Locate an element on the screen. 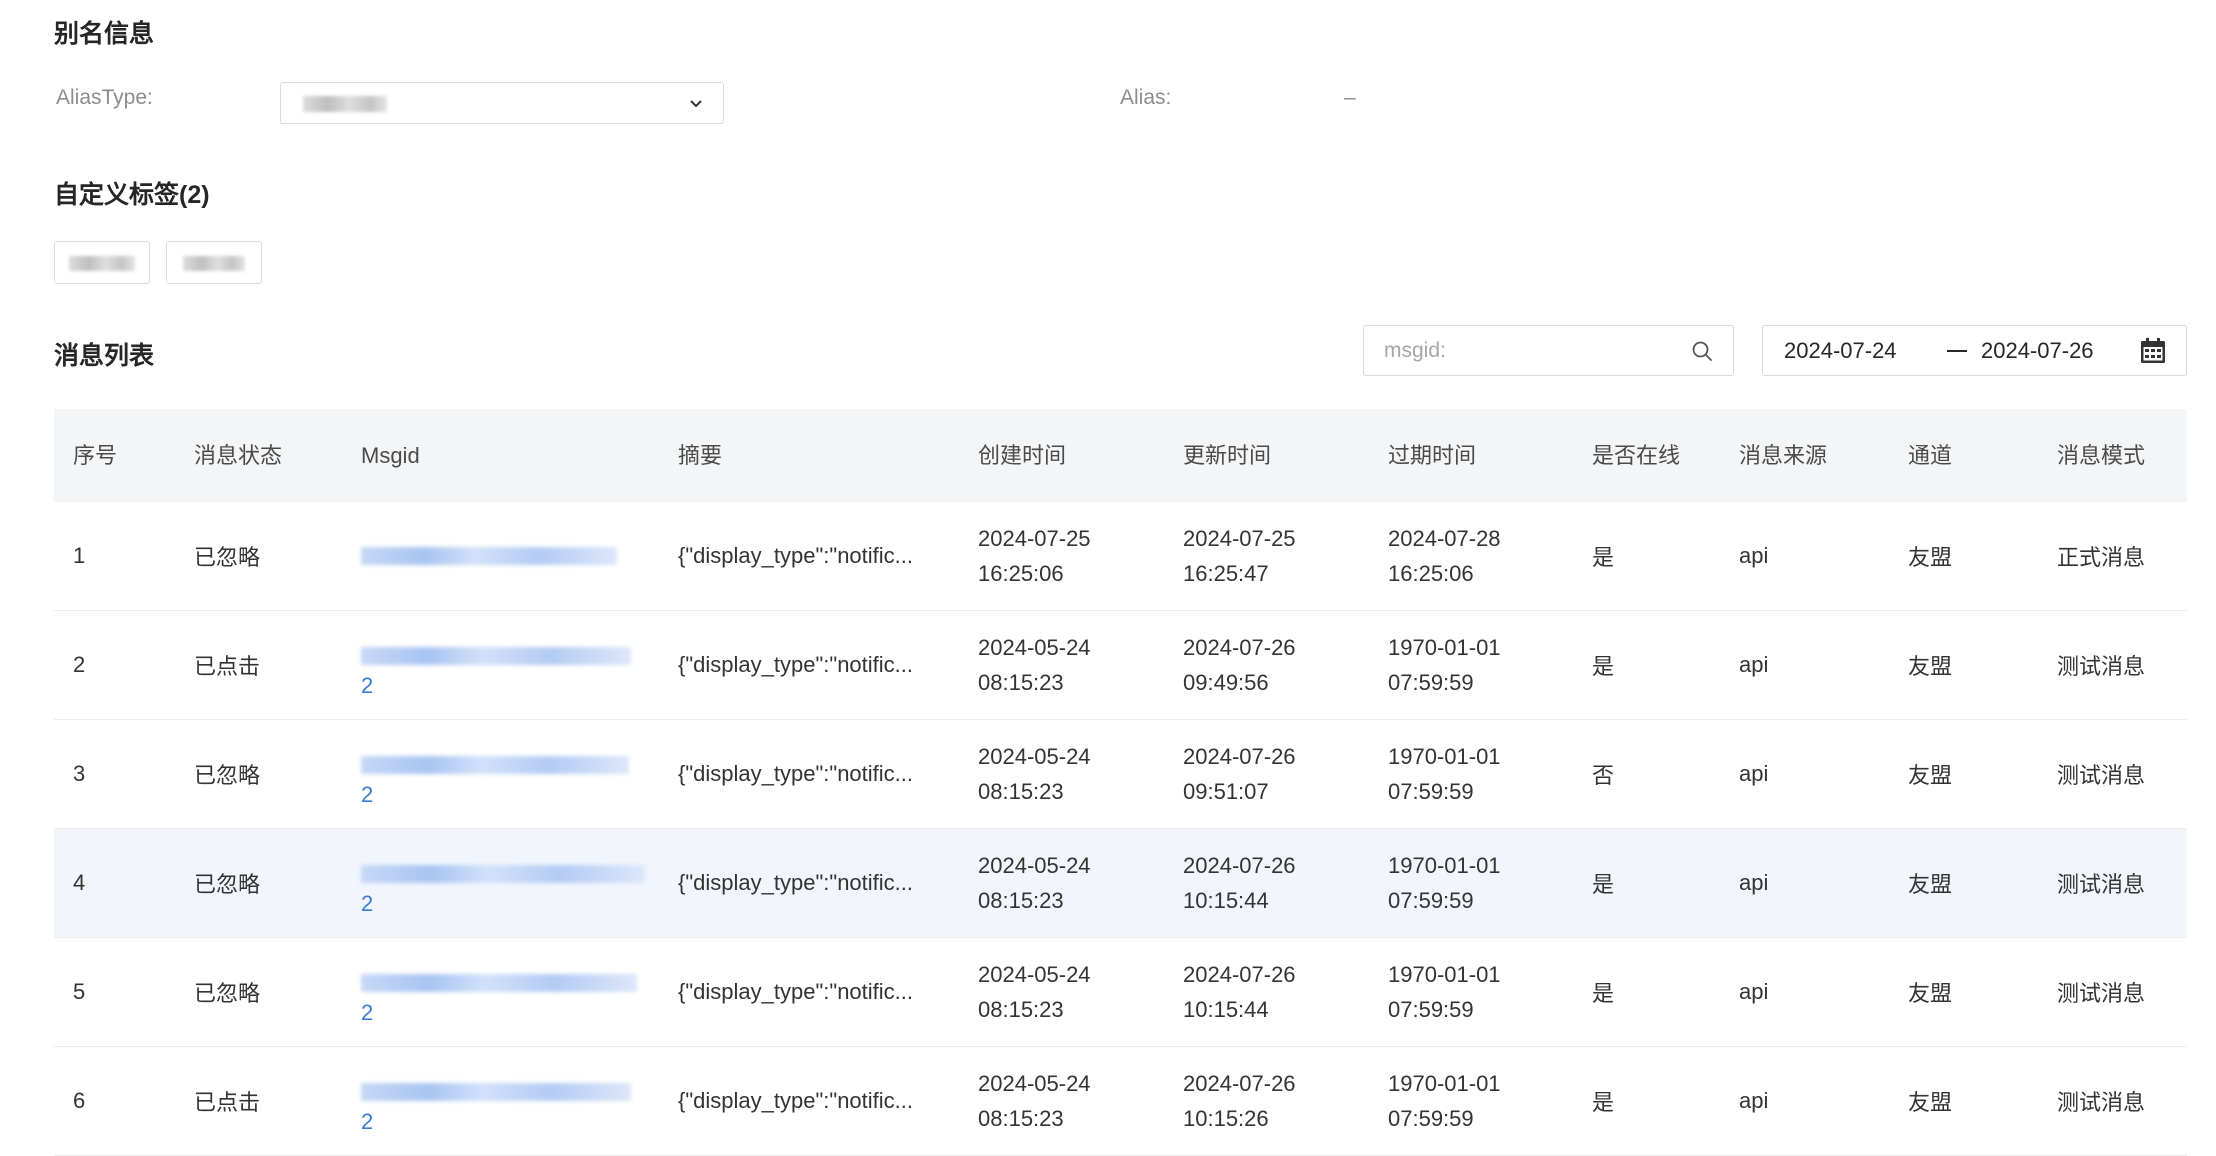  updated-date: 2024-07-25 is located at coordinates (1239, 538).